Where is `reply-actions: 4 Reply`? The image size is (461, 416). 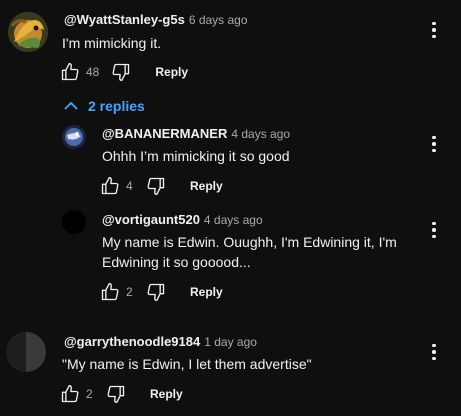
reply-actions: 4 Reply is located at coordinates (160, 186).